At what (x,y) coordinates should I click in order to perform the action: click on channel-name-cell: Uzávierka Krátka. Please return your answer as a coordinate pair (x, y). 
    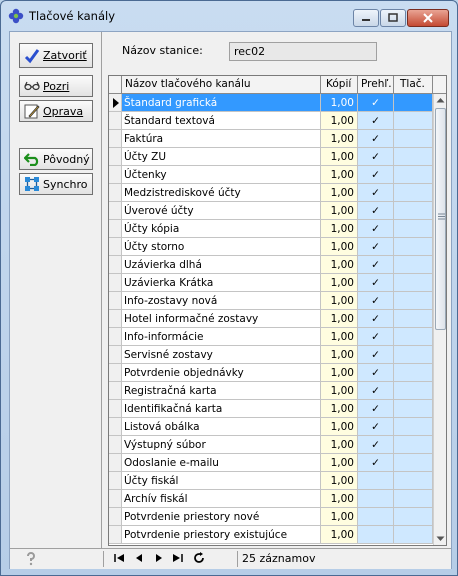
    Looking at the image, I should click on (221, 283).